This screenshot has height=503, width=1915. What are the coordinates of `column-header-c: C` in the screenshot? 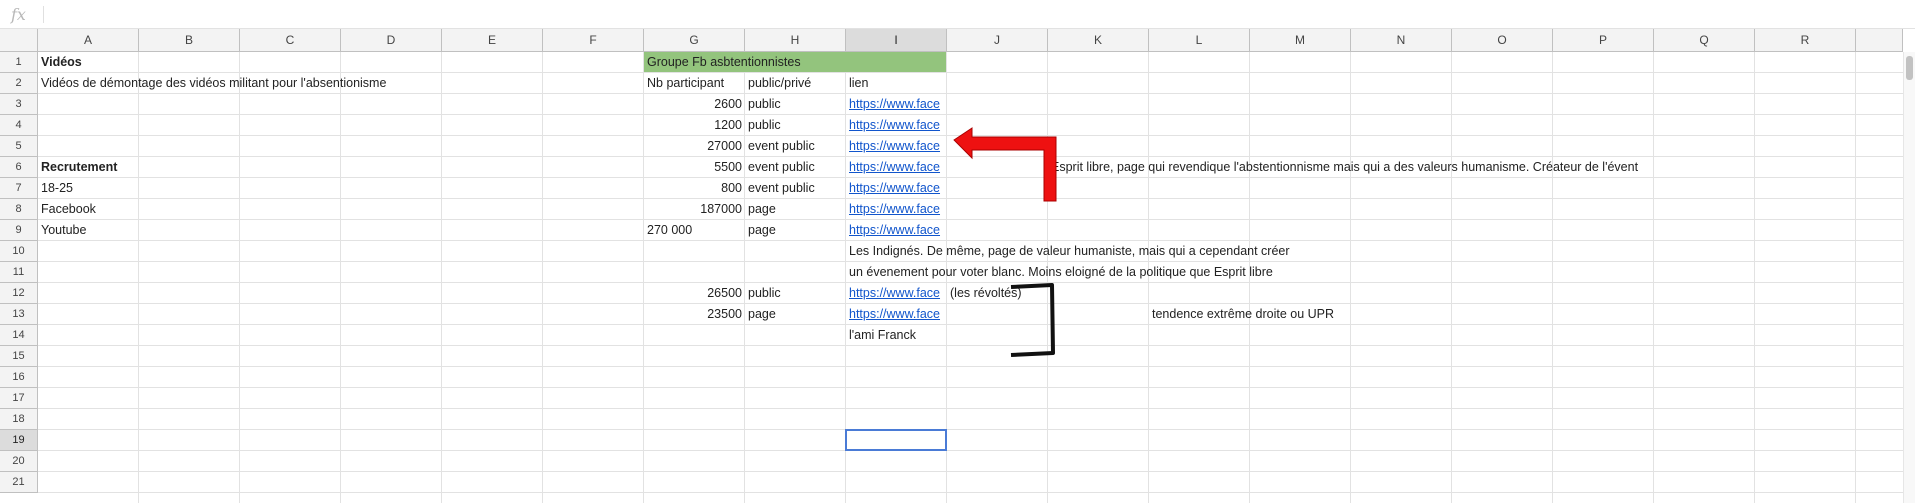 It's located at (290, 40).